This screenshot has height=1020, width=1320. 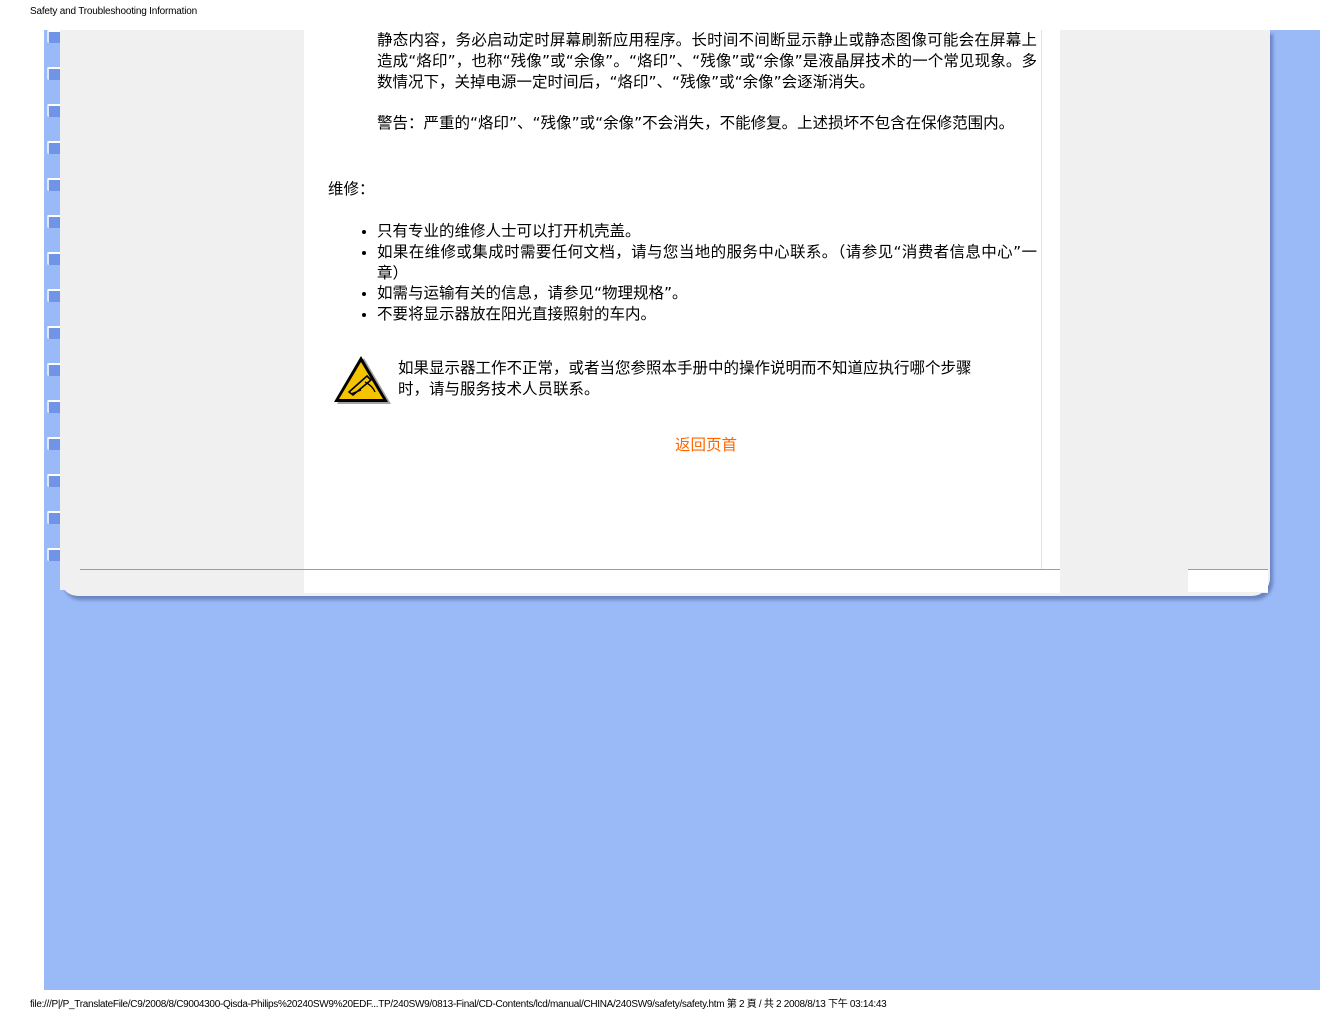 What do you see at coordinates (1164, 311) in the screenshot?
I see `right-gutter` at bounding box center [1164, 311].